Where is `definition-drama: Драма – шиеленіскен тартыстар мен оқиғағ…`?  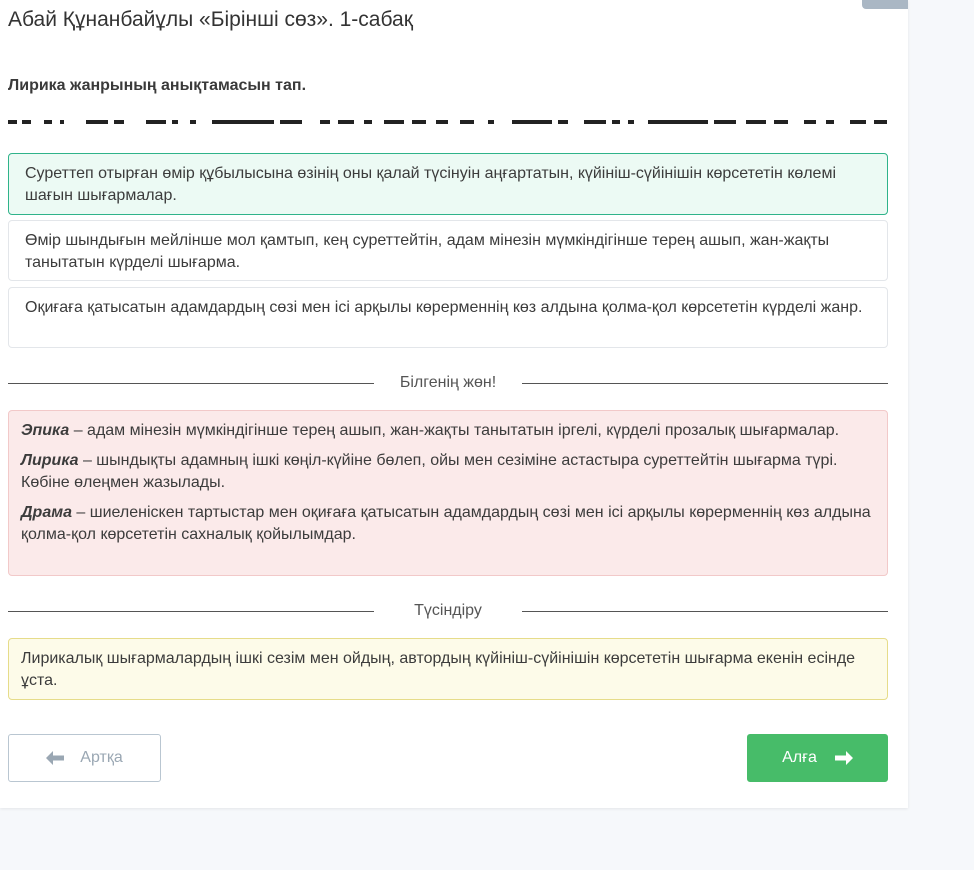
definition-drama: Драма – шиеленіскен тартыстар мен оқиғағ… is located at coordinates (448, 524).